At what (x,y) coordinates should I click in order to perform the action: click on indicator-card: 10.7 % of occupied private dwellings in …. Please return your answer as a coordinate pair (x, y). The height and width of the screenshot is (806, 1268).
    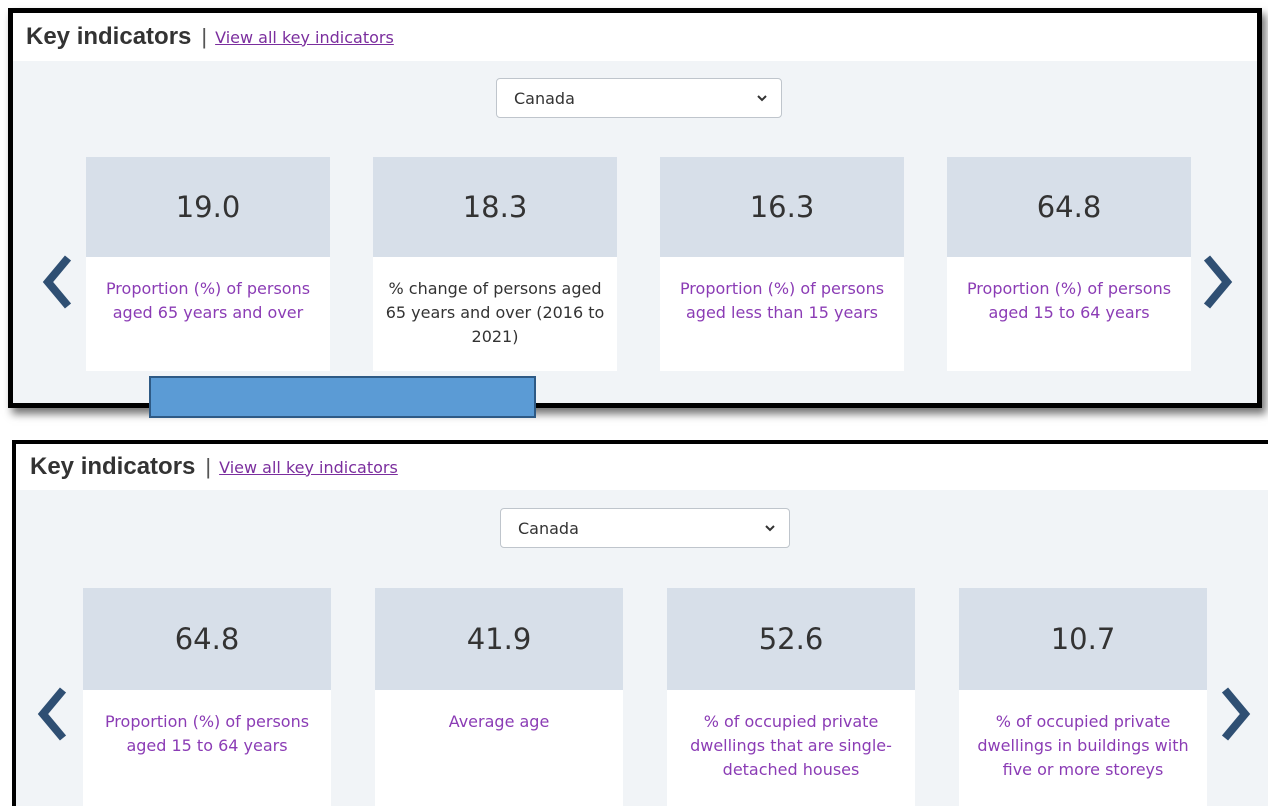
    Looking at the image, I should click on (1083, 697).